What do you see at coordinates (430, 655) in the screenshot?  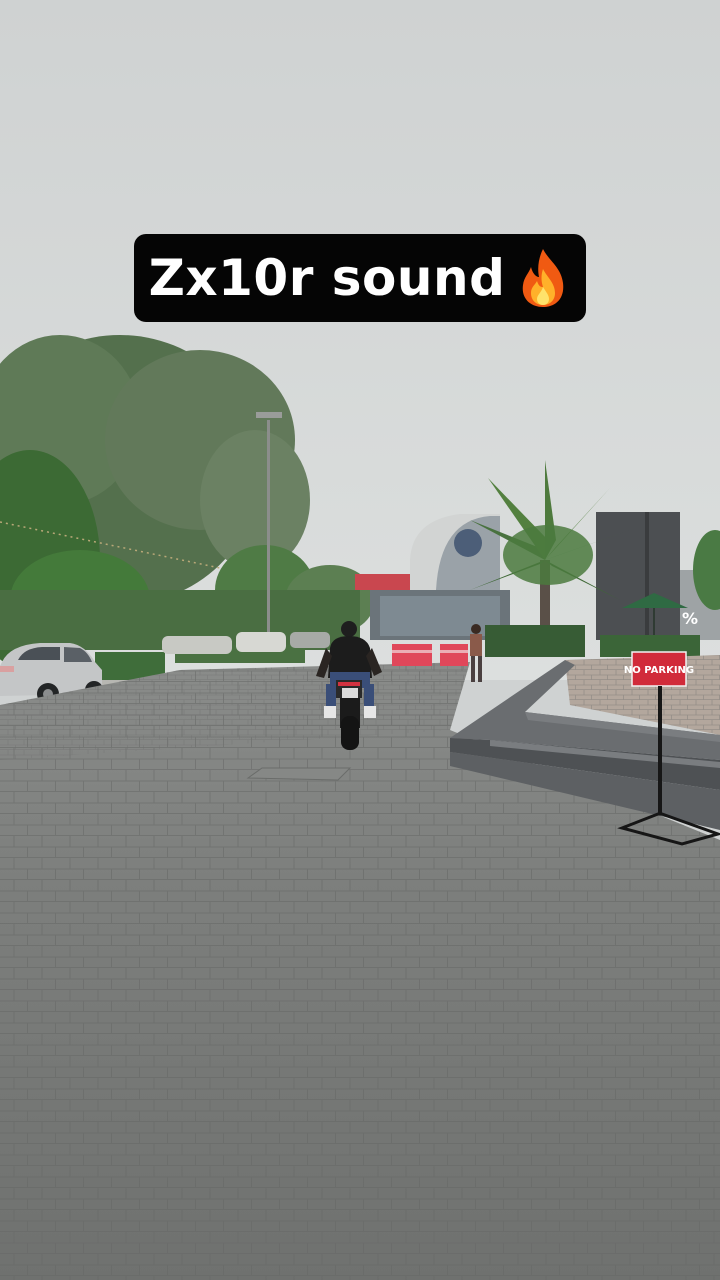 I see `traffic-barriers` at bounding box center [430, 655].